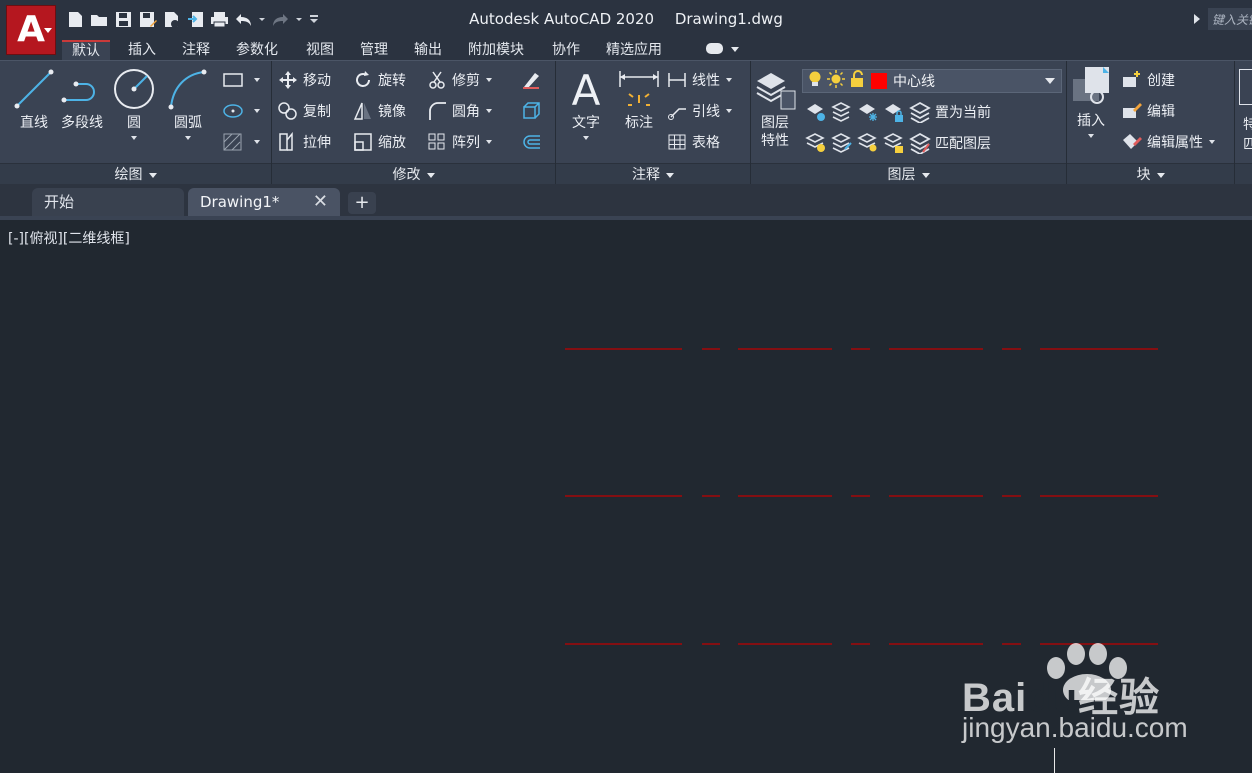 The width and height of the screenshot is (1252, 773). What do you see at coordinates (533, 111) in the screenshot?
I see `explode-button` at bounding box center [533, 111].